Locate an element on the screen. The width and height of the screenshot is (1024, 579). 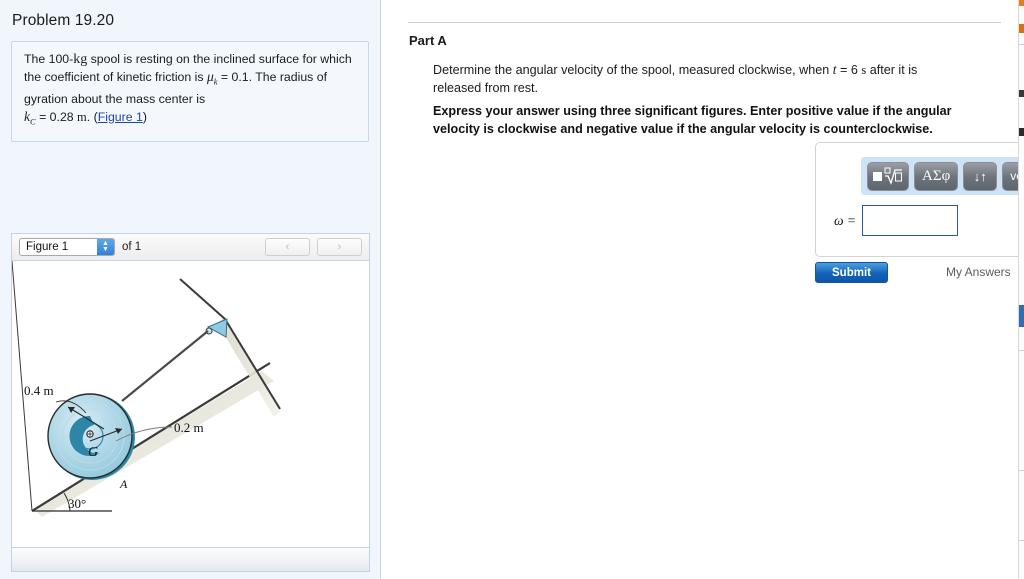
figure-1-link: Figure 1 is located at coordinates (120, 117).